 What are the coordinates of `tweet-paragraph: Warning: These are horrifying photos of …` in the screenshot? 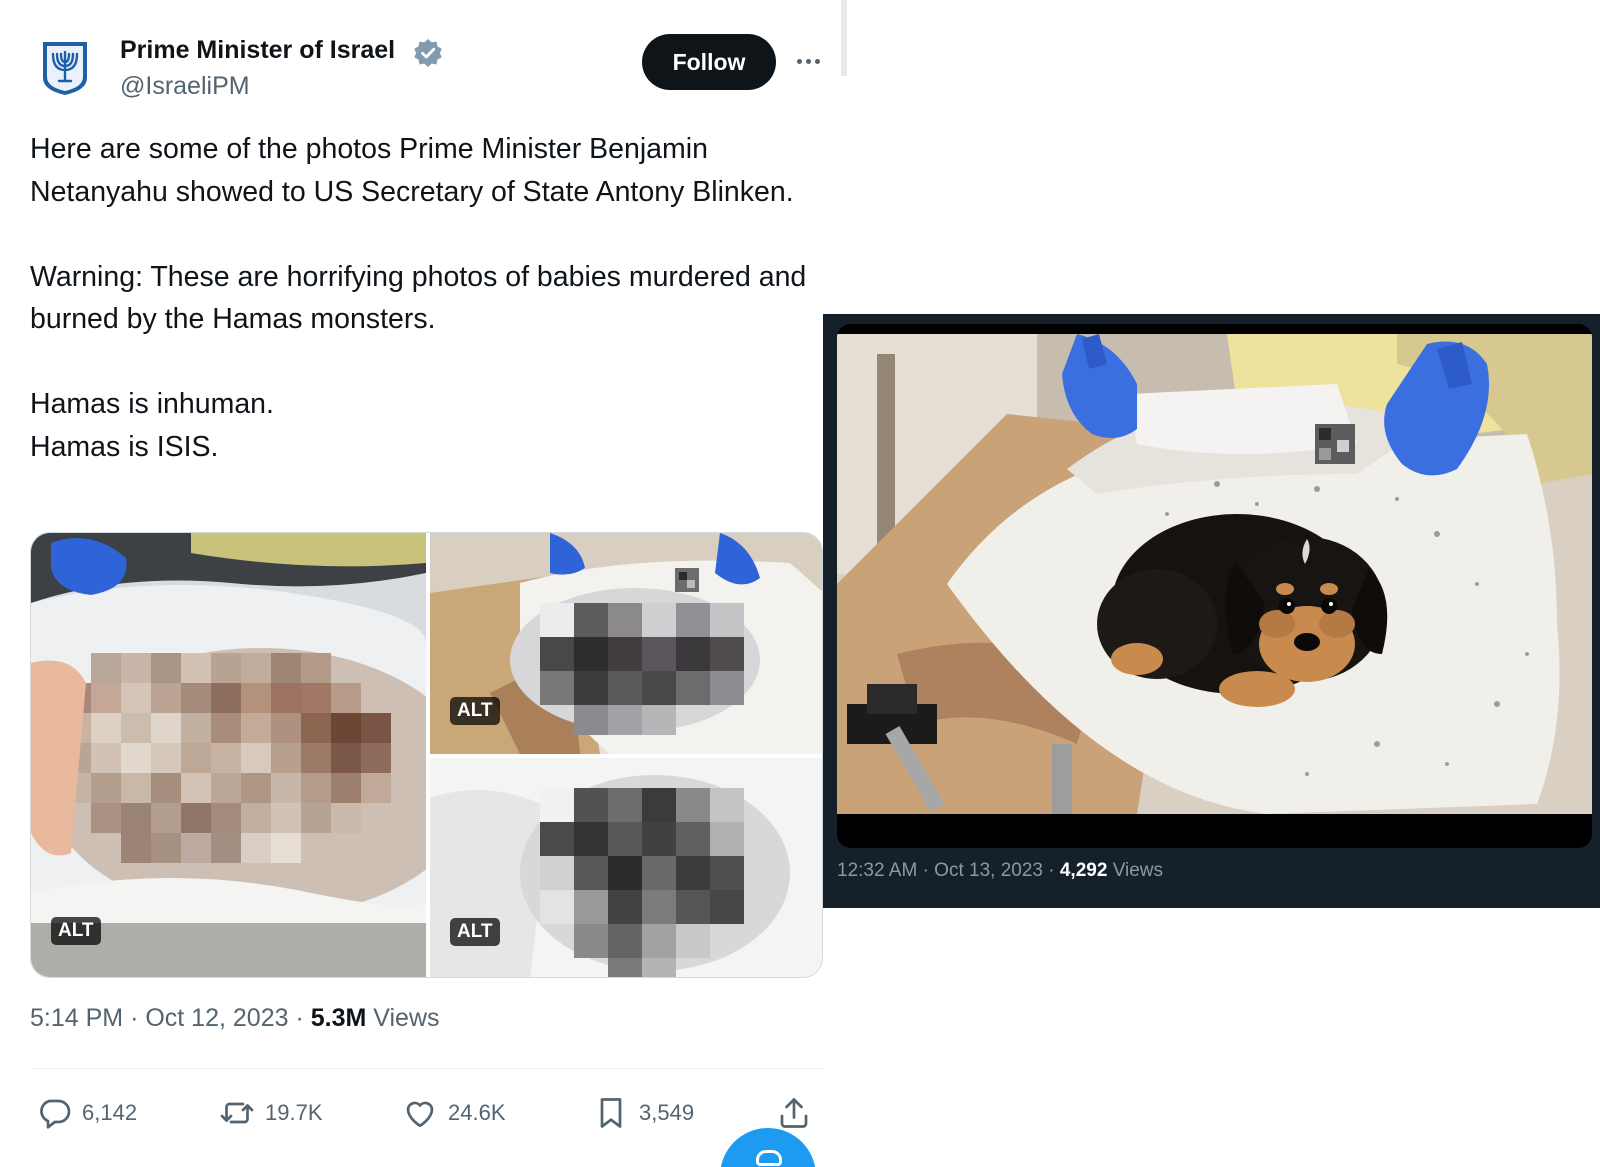 It's located at (418, 298).